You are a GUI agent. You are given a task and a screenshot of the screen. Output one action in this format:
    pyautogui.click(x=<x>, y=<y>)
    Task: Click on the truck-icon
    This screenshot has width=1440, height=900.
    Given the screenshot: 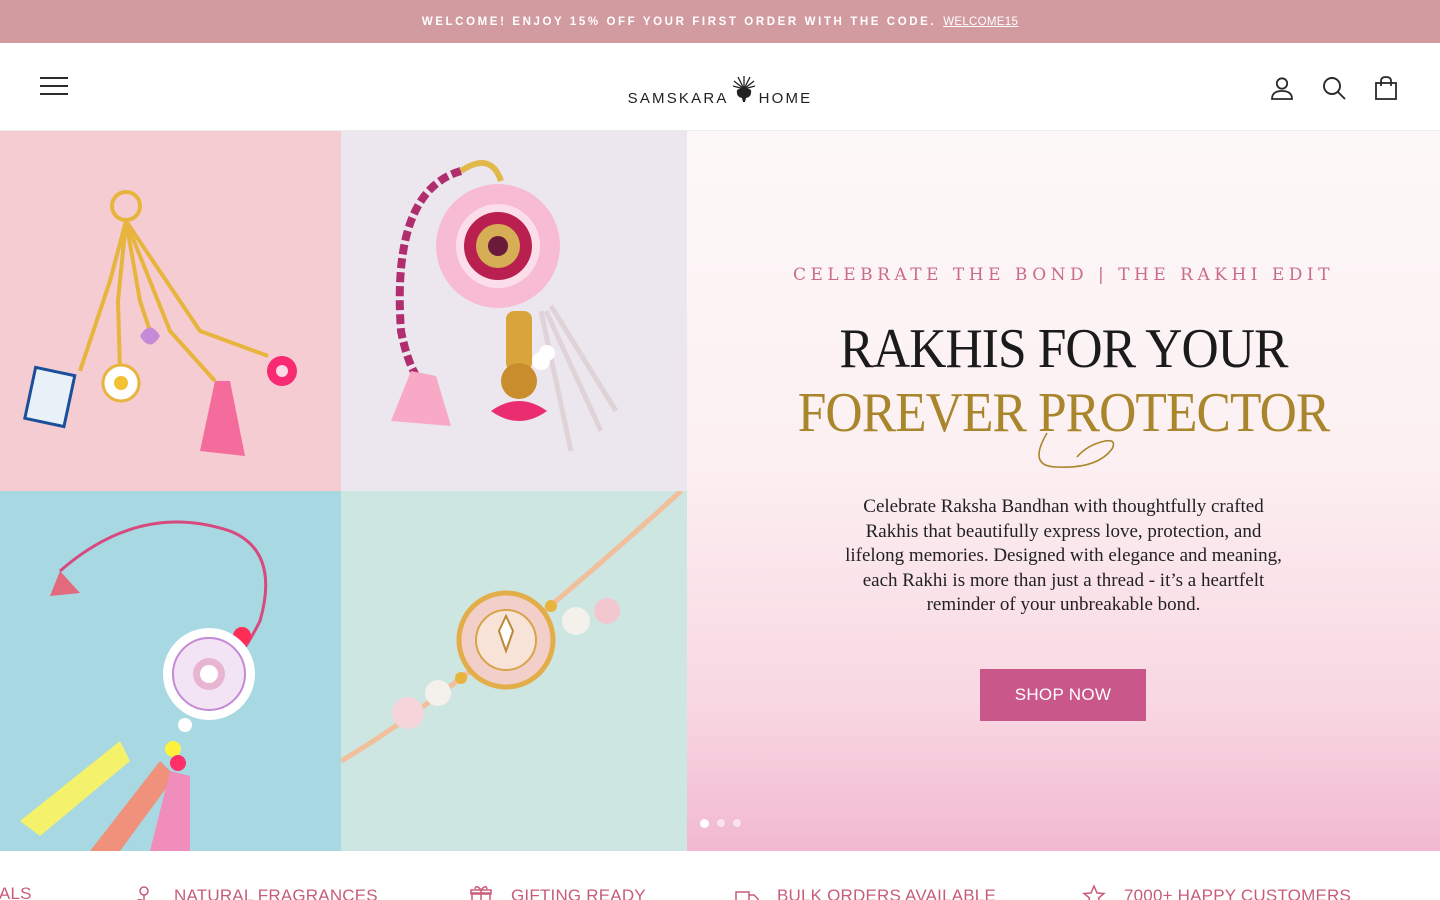 What is the action you would take?
    pyautogui.click(x=747, y=895)
    